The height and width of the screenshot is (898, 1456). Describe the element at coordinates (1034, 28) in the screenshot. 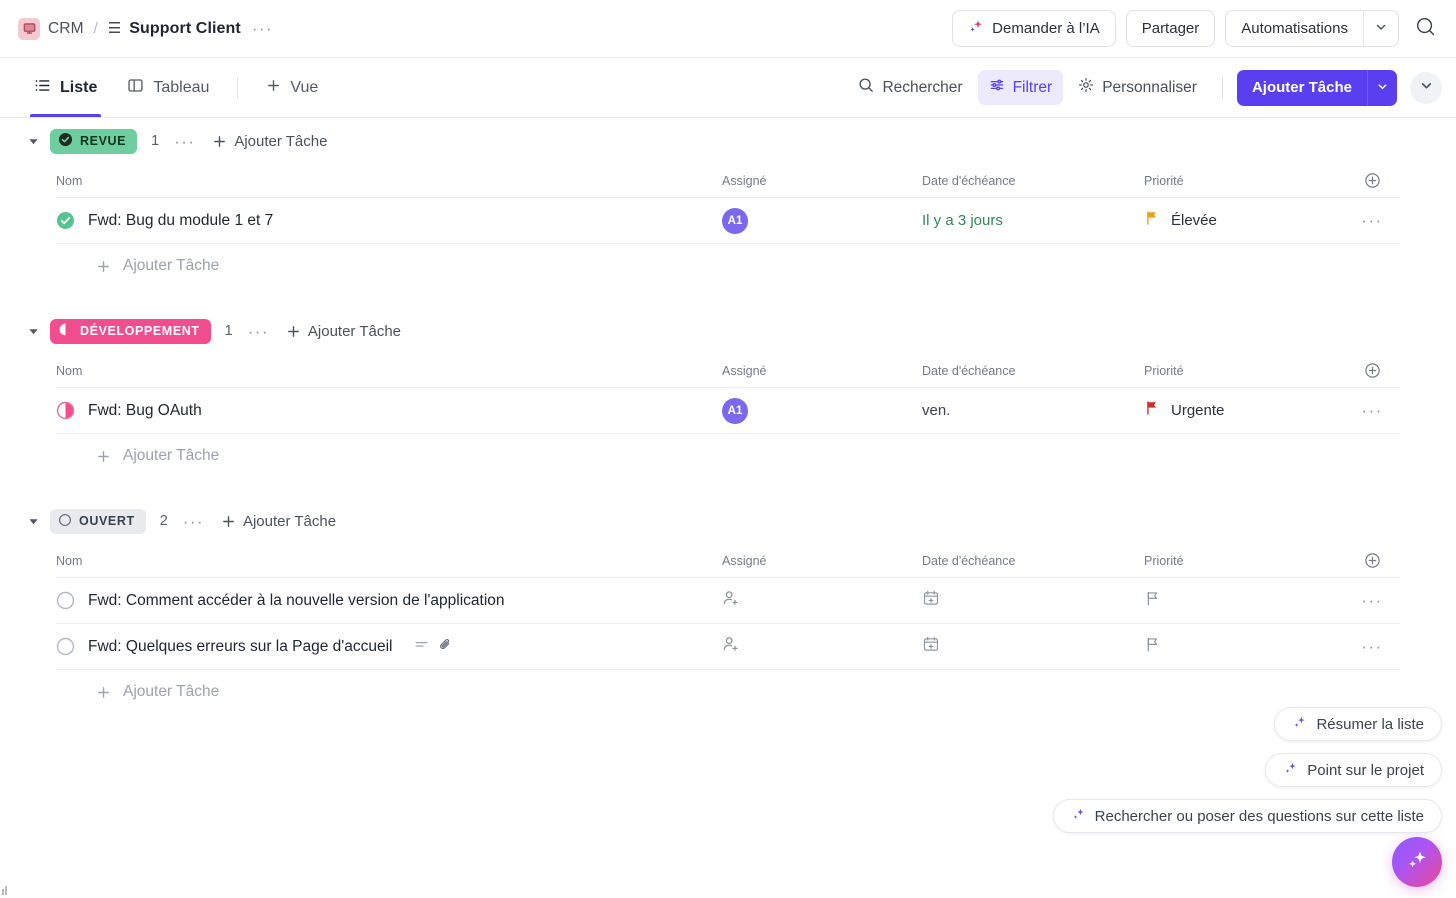

I see `ask-ai-button: Demander à l’IA` at that location.